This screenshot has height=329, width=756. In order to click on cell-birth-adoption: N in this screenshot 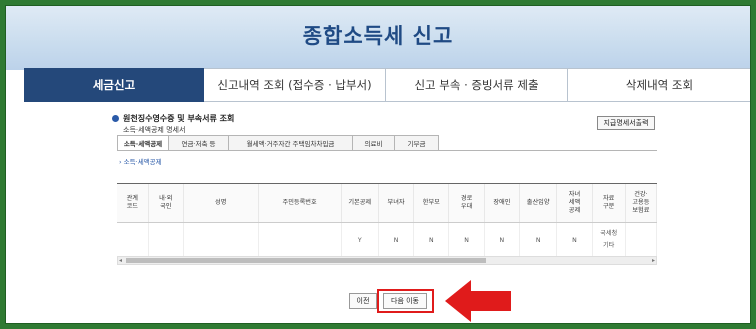, I will do `click(538, 239)`.